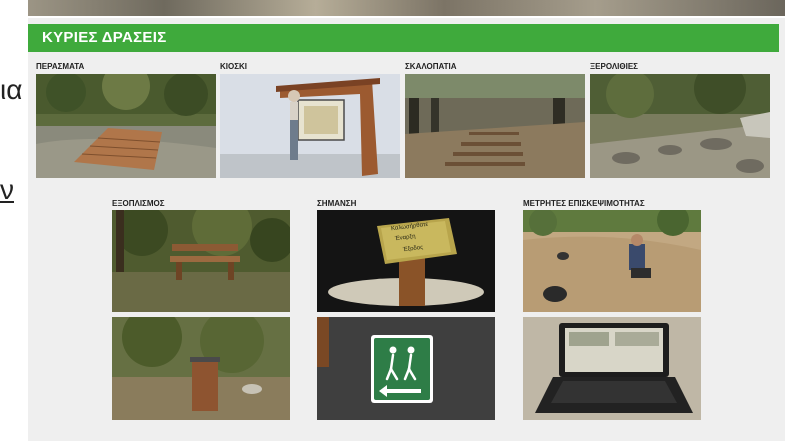 This screenshot has width=785, height=441. Describe the element at coordinates (126, 126) in the screenshot. I see `photo-wooden-footbridge` at that location.